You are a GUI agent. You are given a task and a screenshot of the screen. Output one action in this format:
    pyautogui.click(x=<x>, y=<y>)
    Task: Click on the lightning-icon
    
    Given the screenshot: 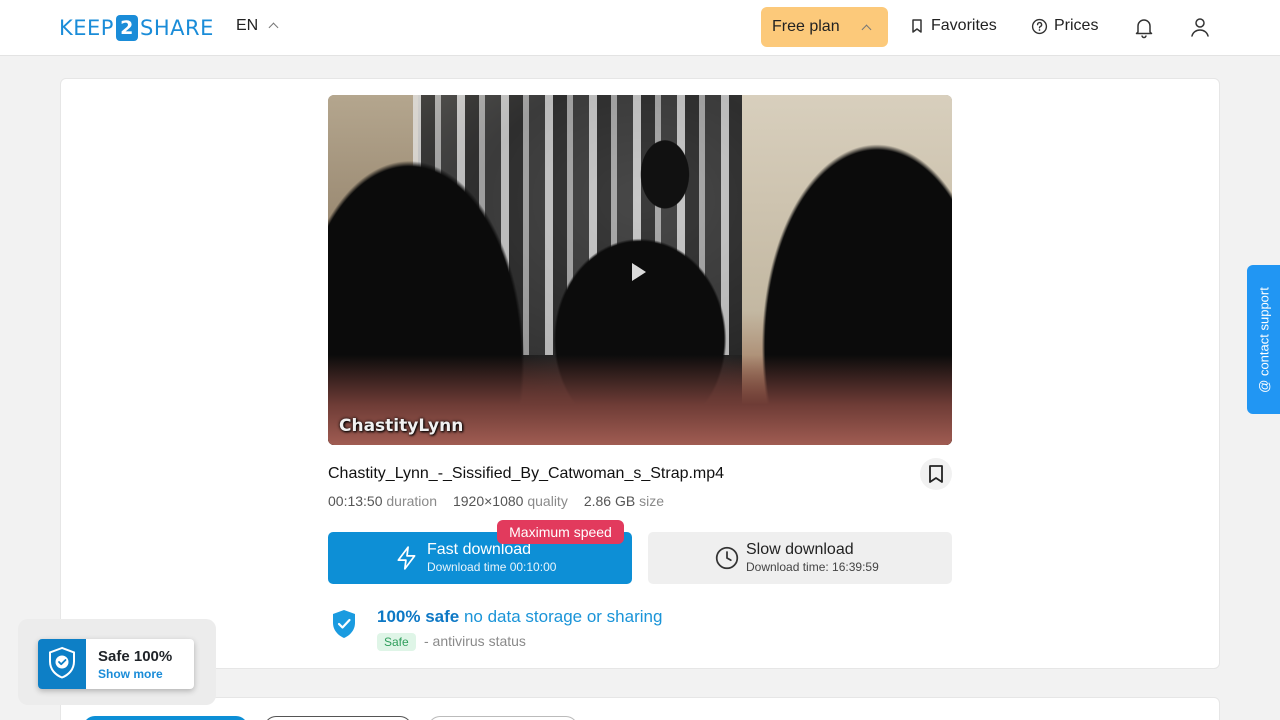 What is the action you would take?
    pyautogui.click(x=406, y=558)
    